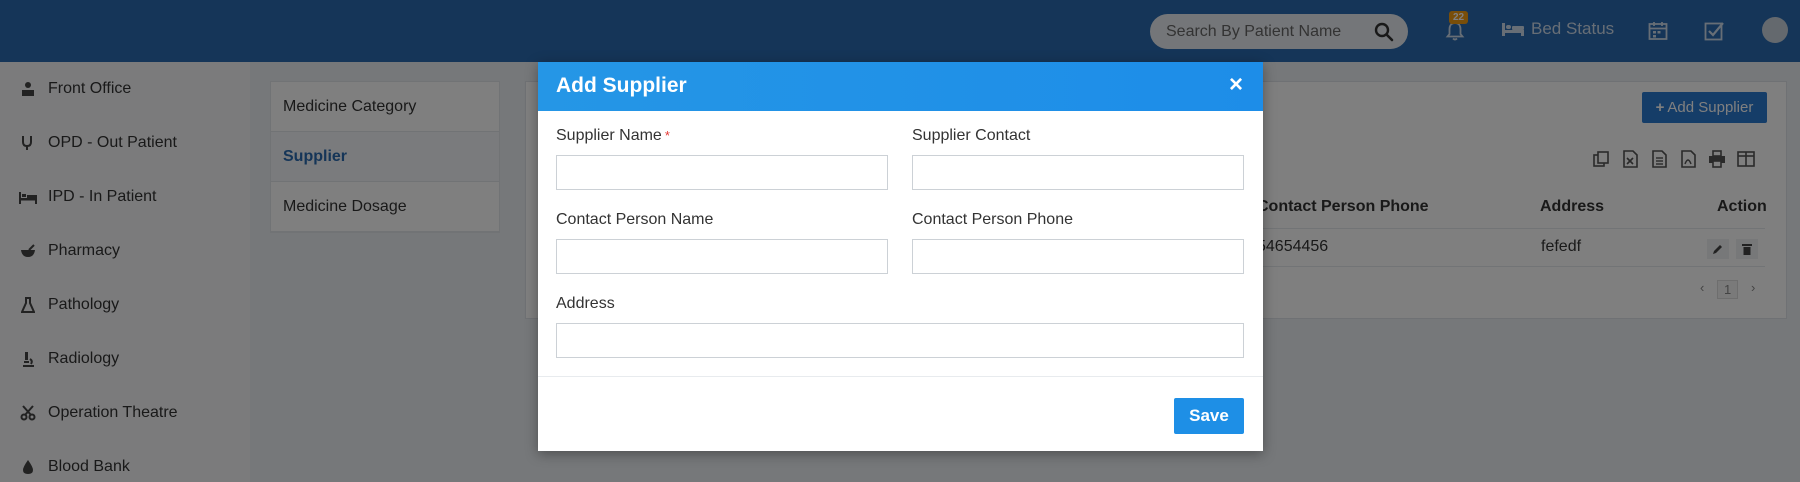 The width and height of the screenshot is (1800, 482). What do you see at coordinates (1078, 172) in the screenshot?
I see `supplier-contact-input` at bounding box center [1078, 172].